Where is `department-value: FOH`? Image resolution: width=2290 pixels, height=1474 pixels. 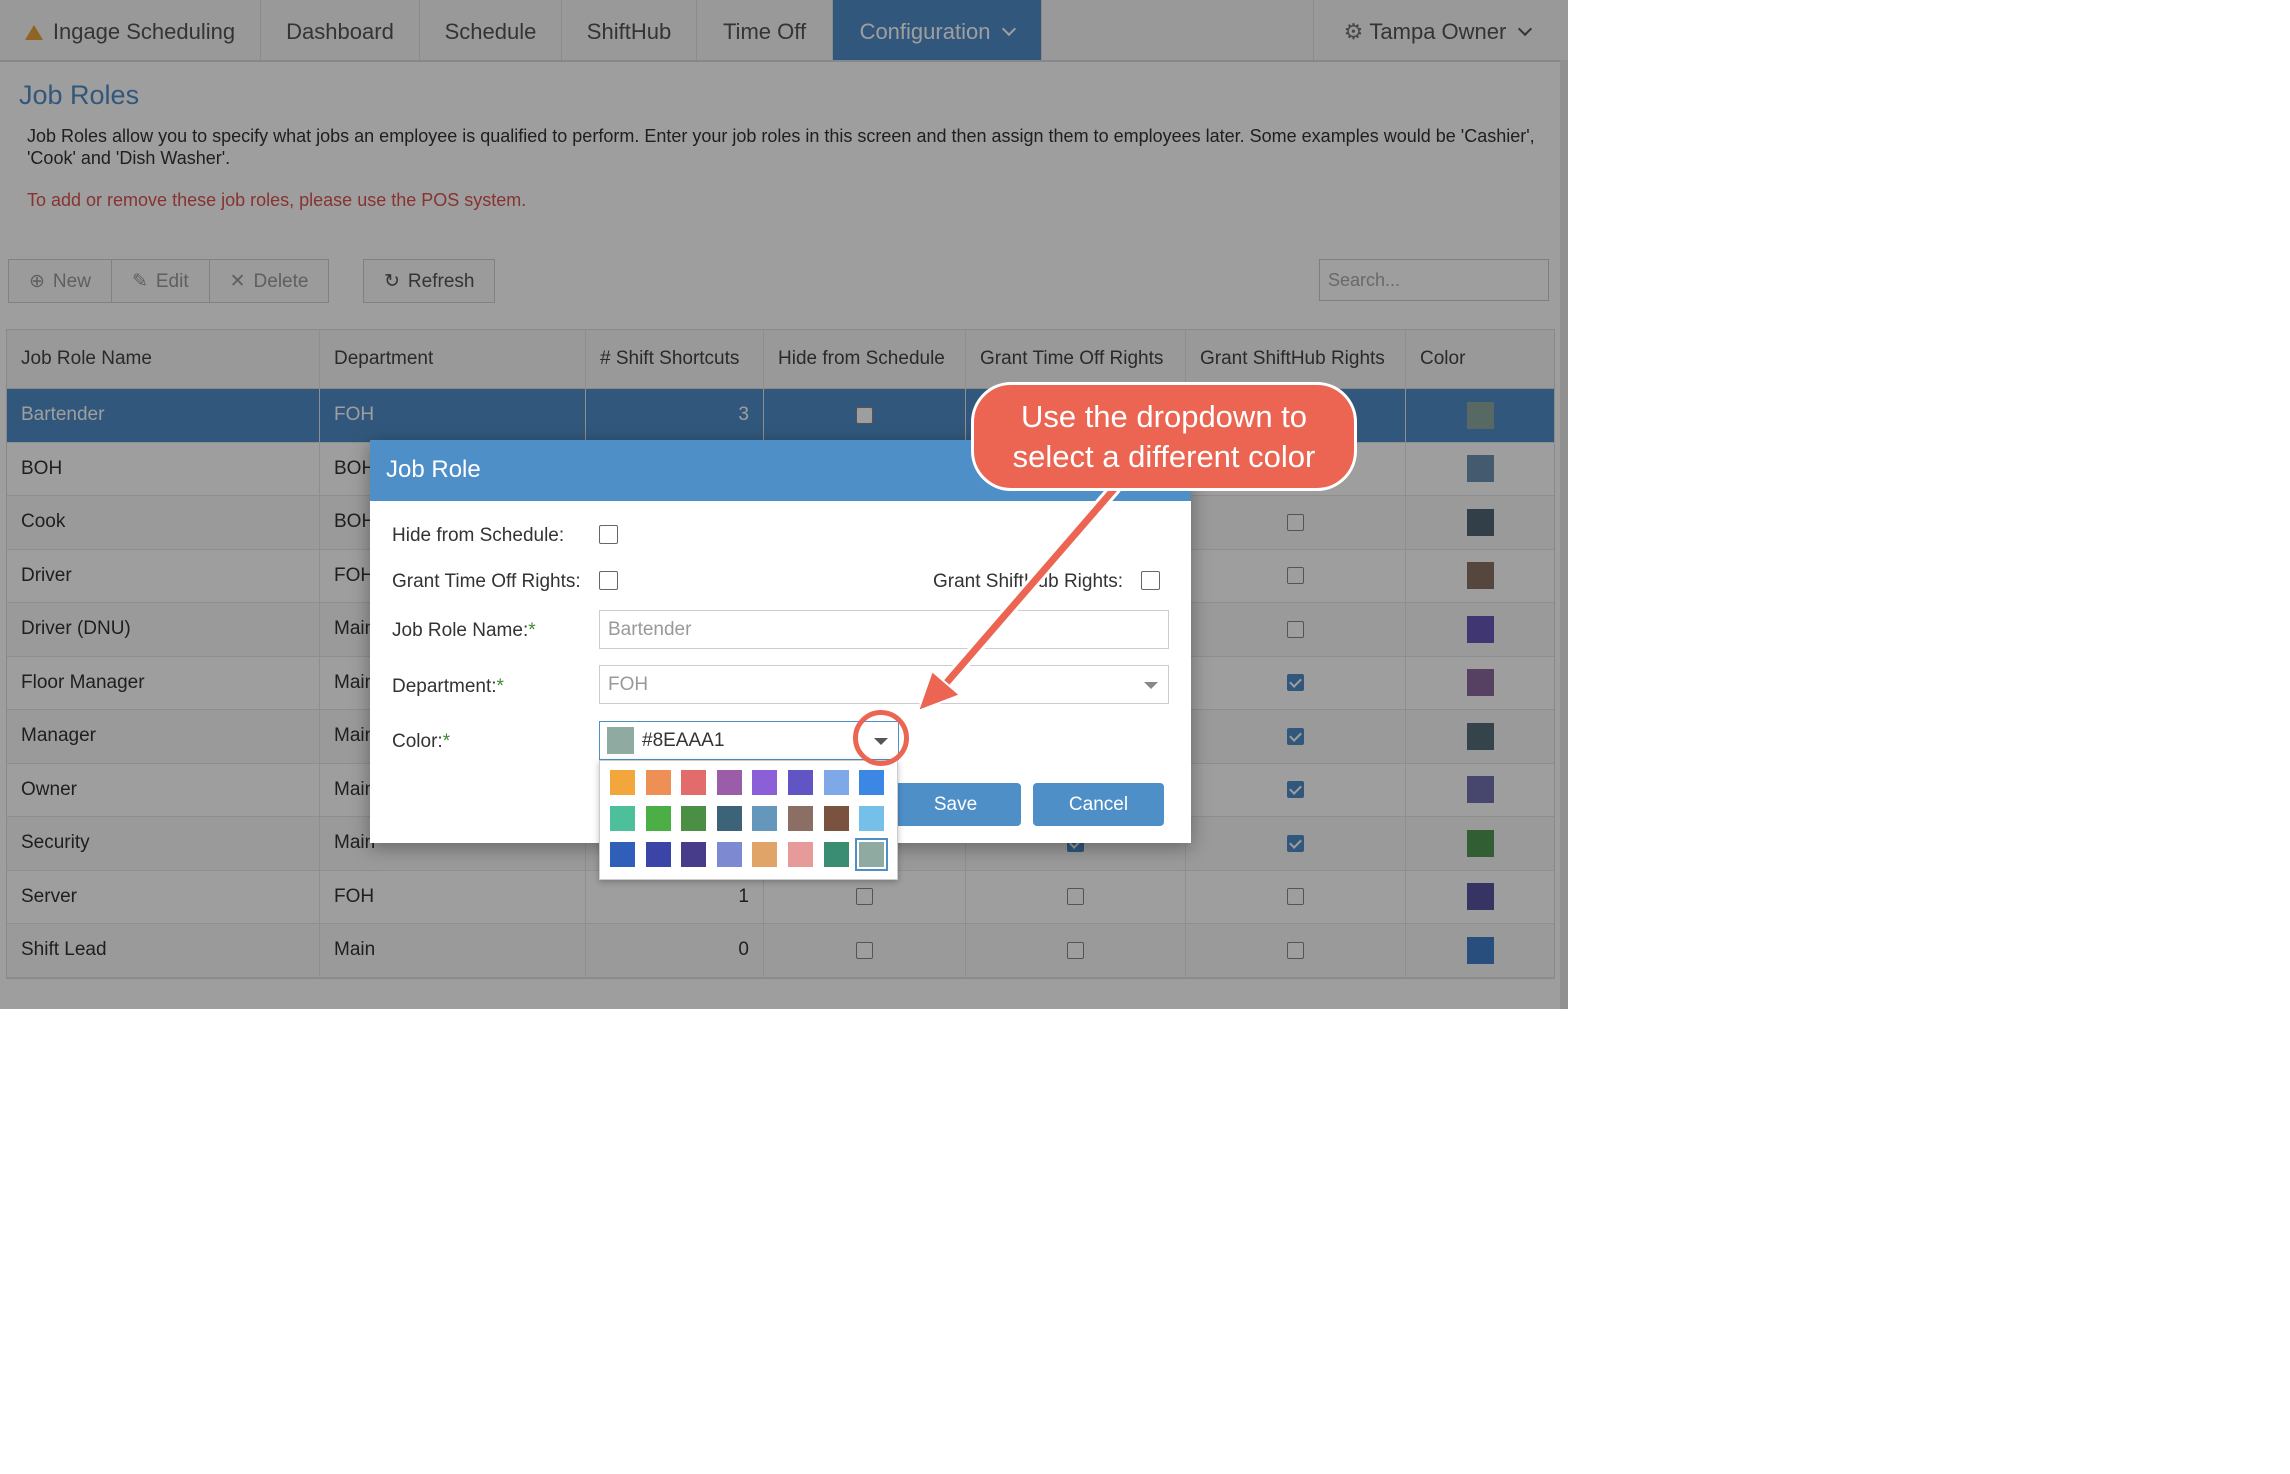
department-value: FOH is located at coordinates (628, 684).